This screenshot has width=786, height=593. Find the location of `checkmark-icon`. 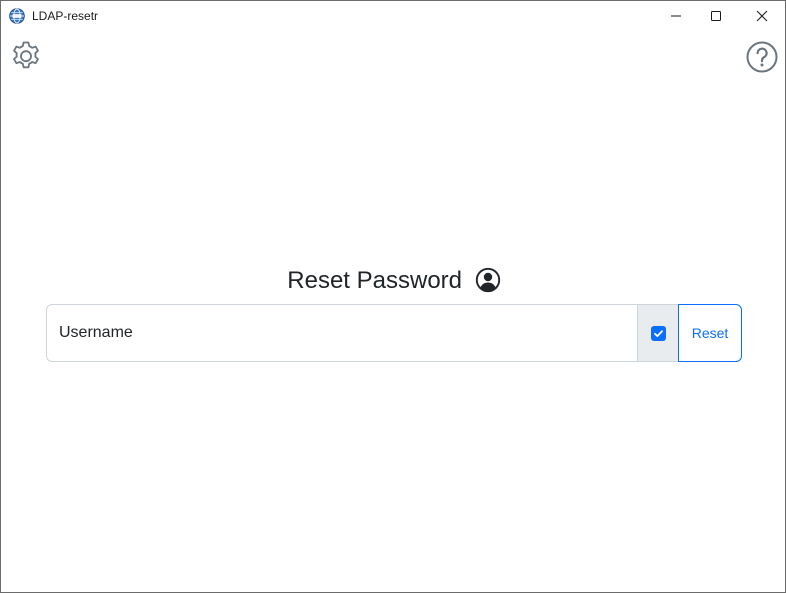

checkmark-icon is located at coordinates (658, 333).